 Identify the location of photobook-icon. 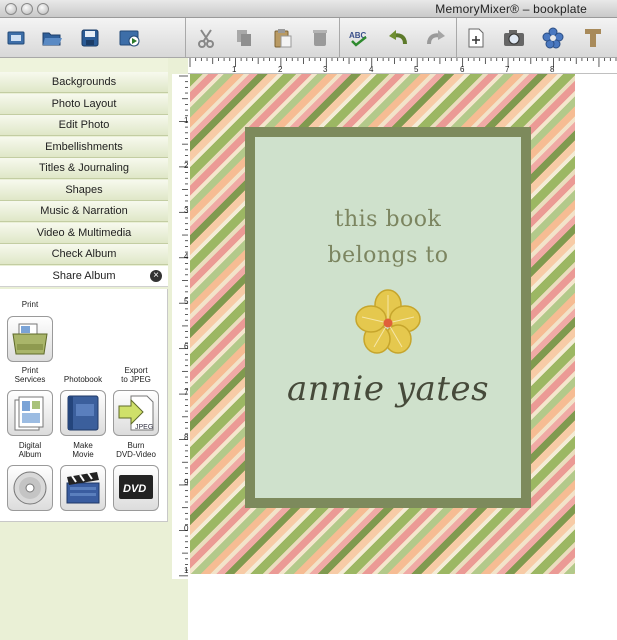
(83, 413).